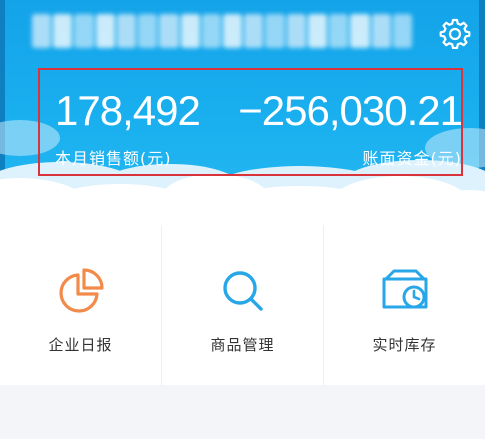  What do you see at coordinates (404, 345) in the screenshot?
I see `menu-item-label: 实时库存` at bounding box center [404, 345].